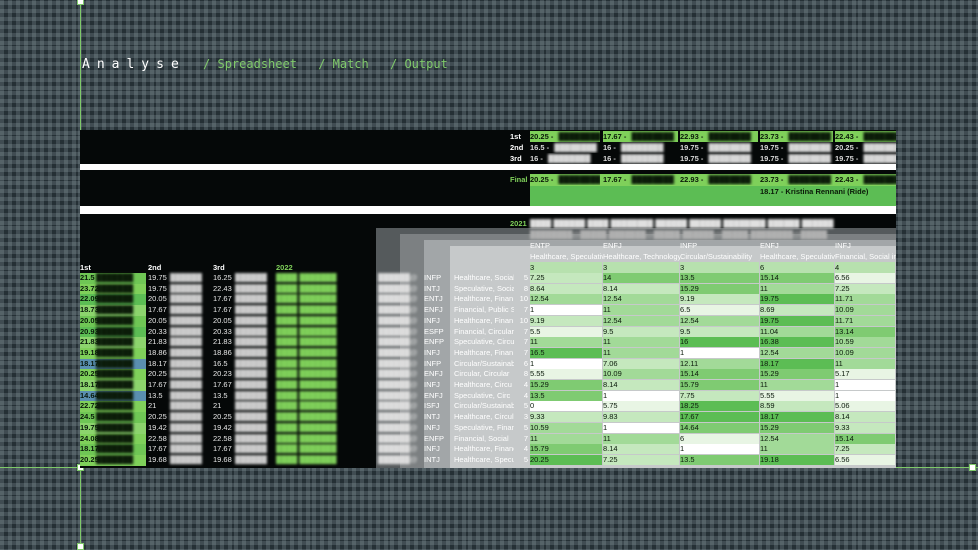  What do you see at coordinates (865, 406) in the screenshot?
I see `score-cell: 5.06` at bounding box center [865, 406].